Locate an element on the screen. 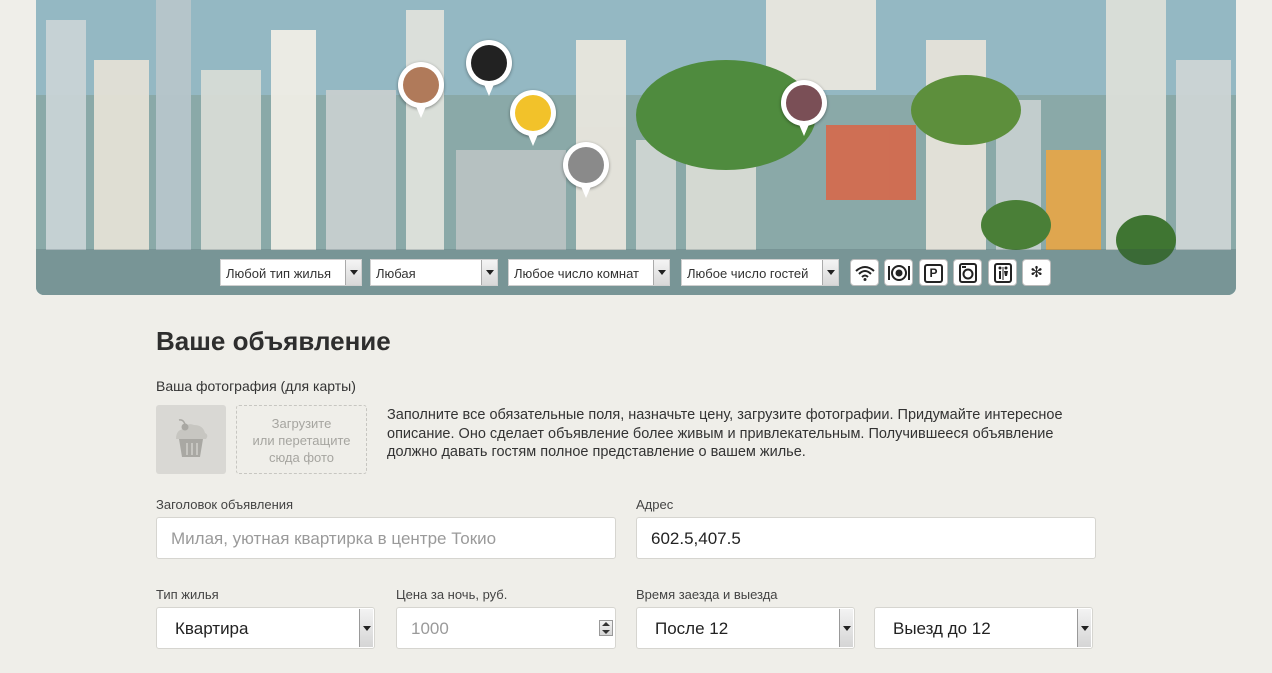  snowflake-icon: ✻ is located at coordinates (1036, 272).